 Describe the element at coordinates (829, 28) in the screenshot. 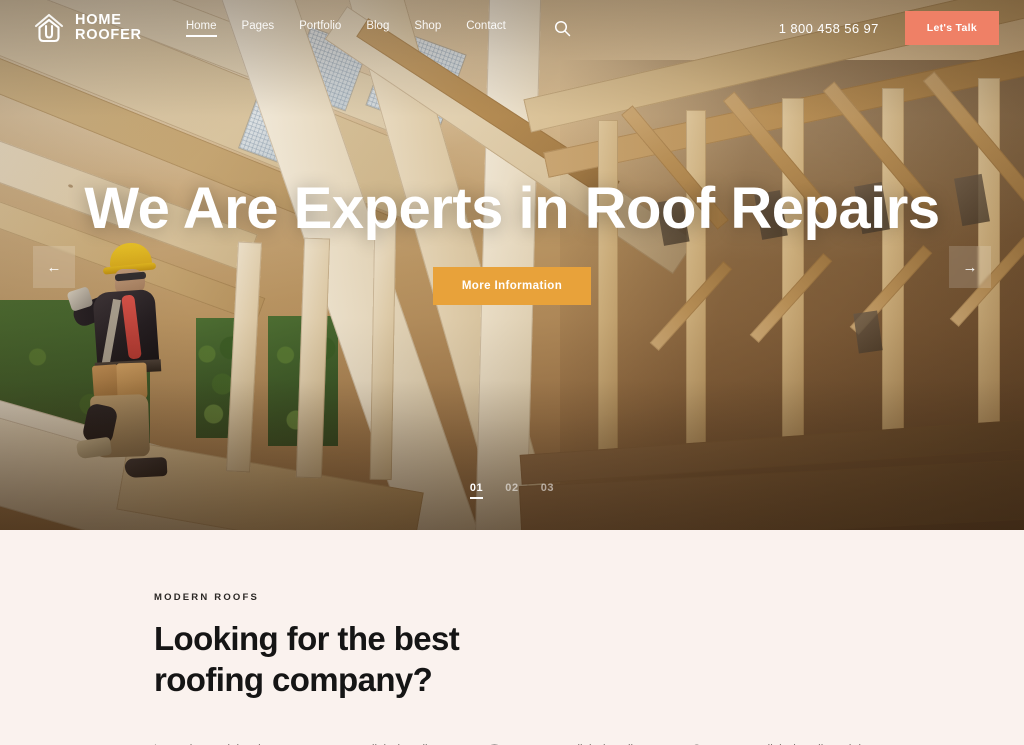

I see `phone-number: 1 800 458 56 97` at that location.